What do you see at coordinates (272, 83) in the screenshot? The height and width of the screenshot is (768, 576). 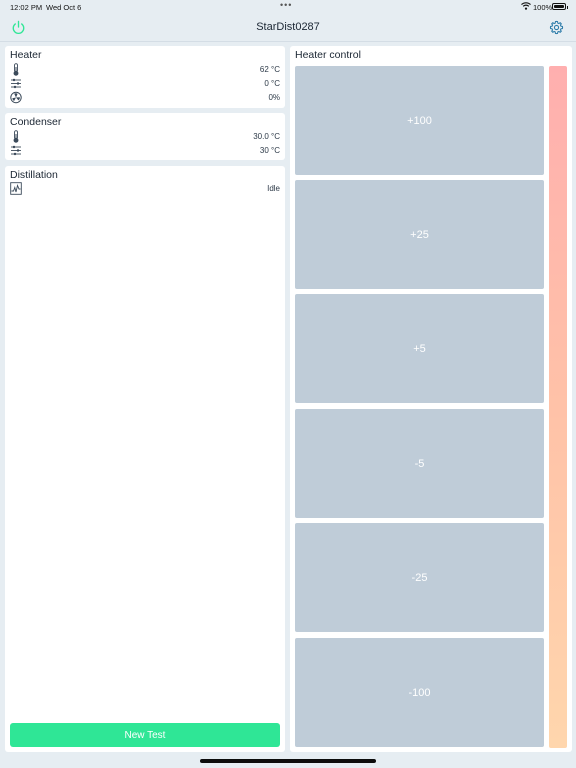 I see `heater-setpoint-value: 0 °C` at bounding box center [272, 83].